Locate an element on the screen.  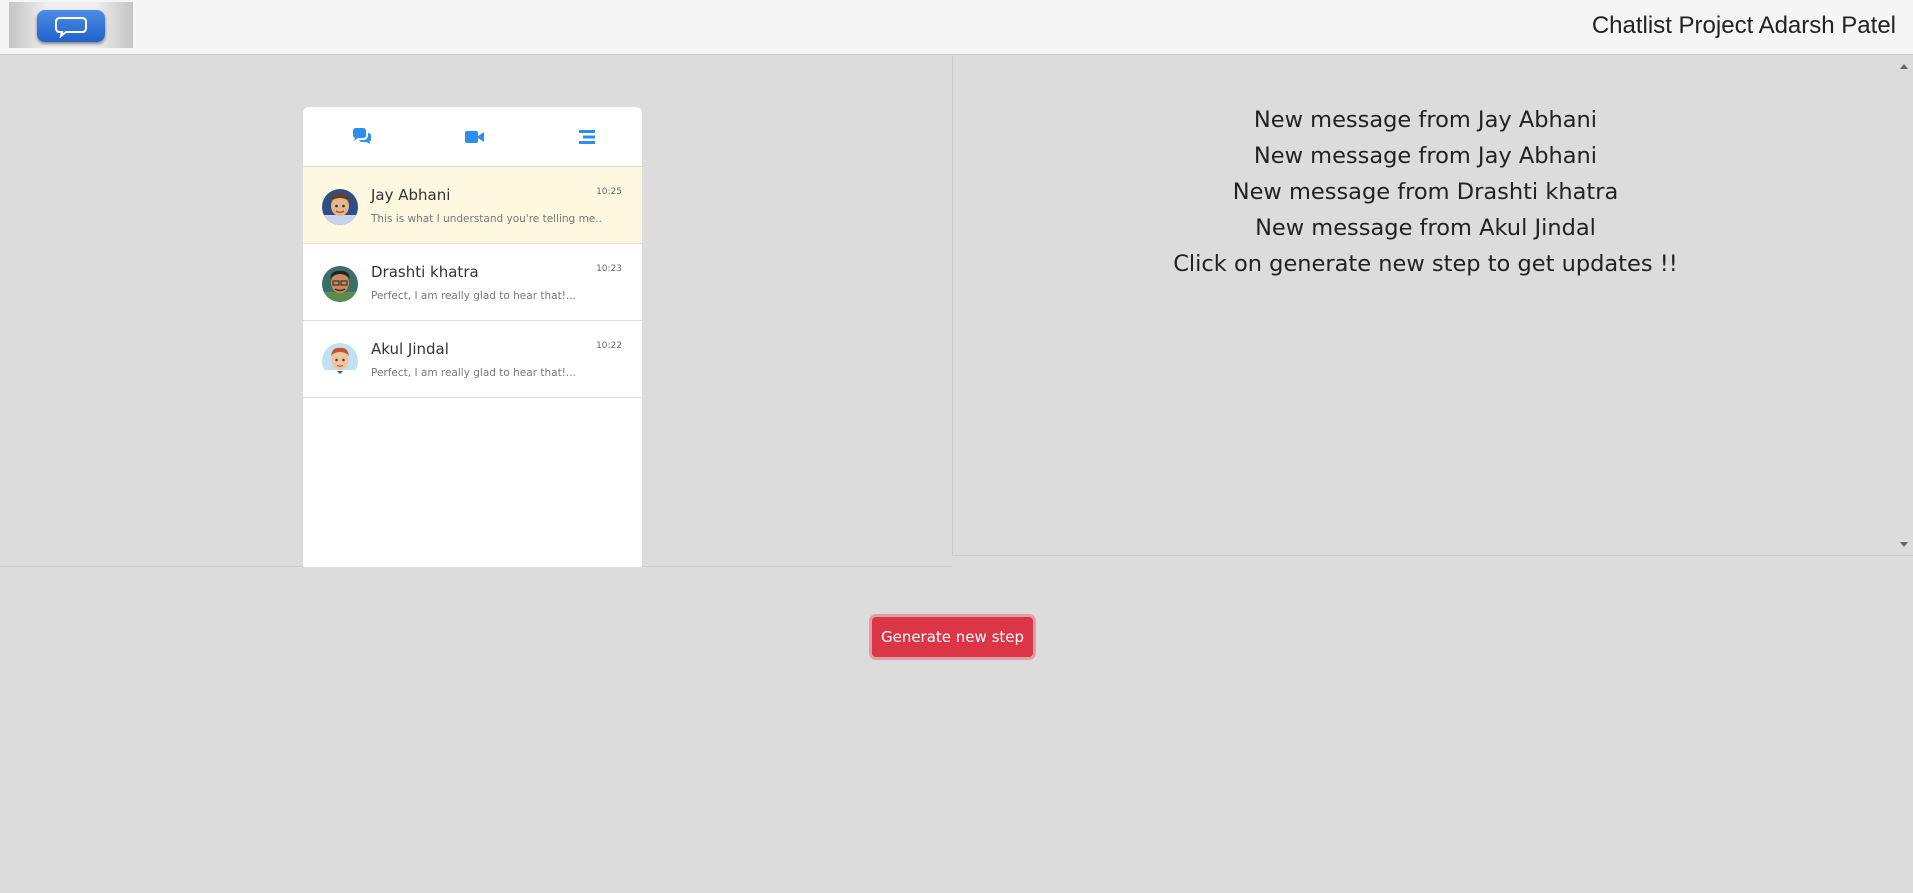
chat-time: 10:22 is located at coordinates (609, 346).